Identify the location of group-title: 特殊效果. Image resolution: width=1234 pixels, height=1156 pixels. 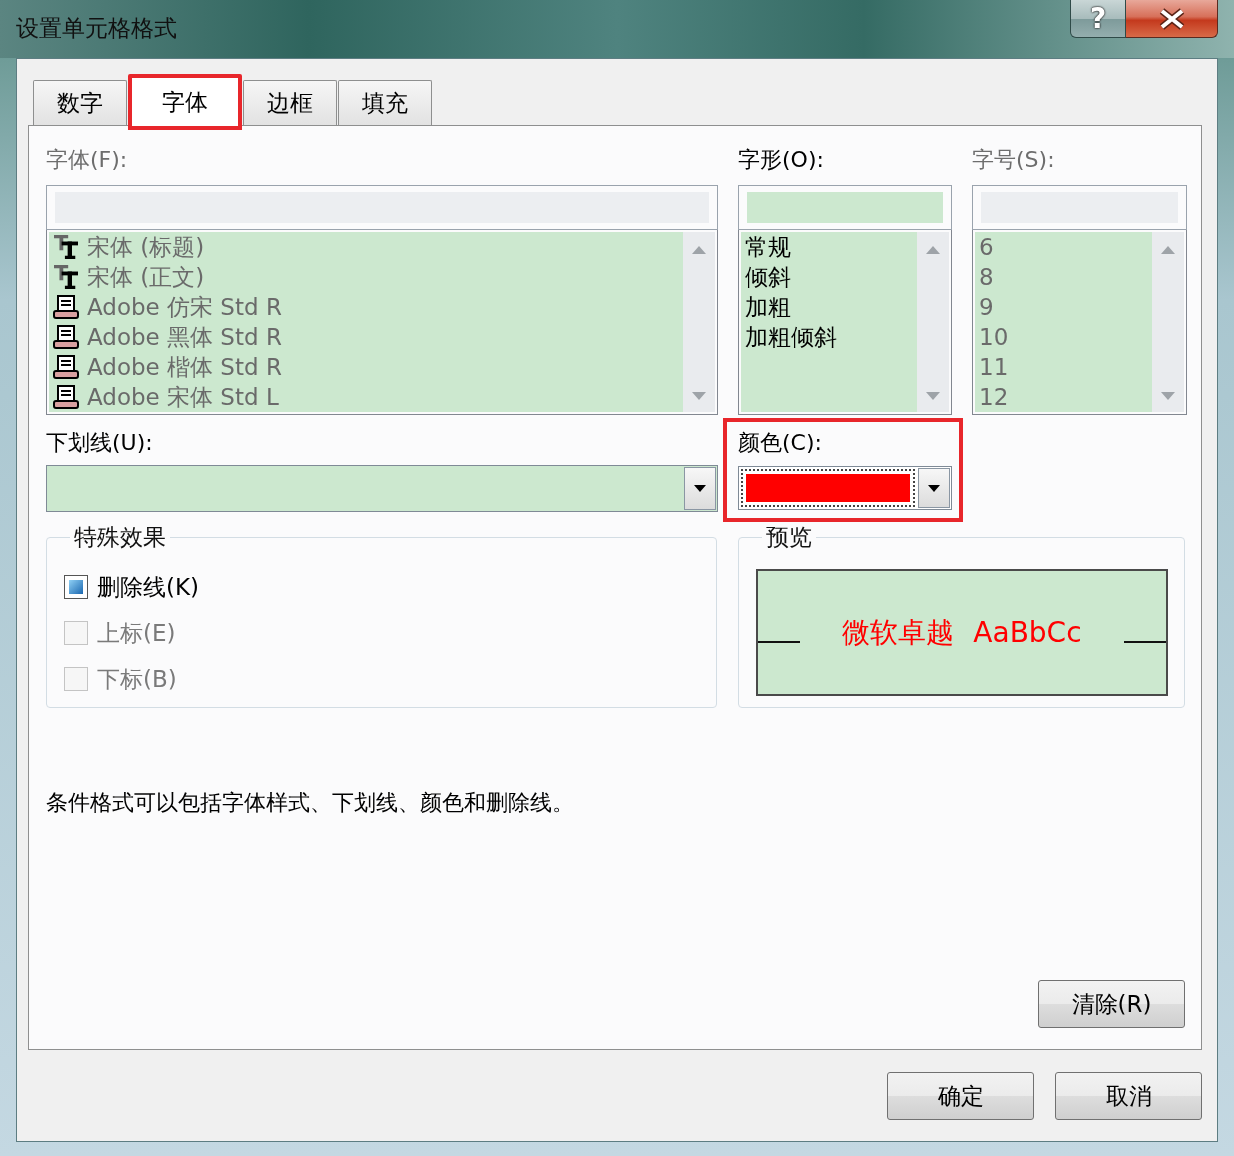
(120, 537).